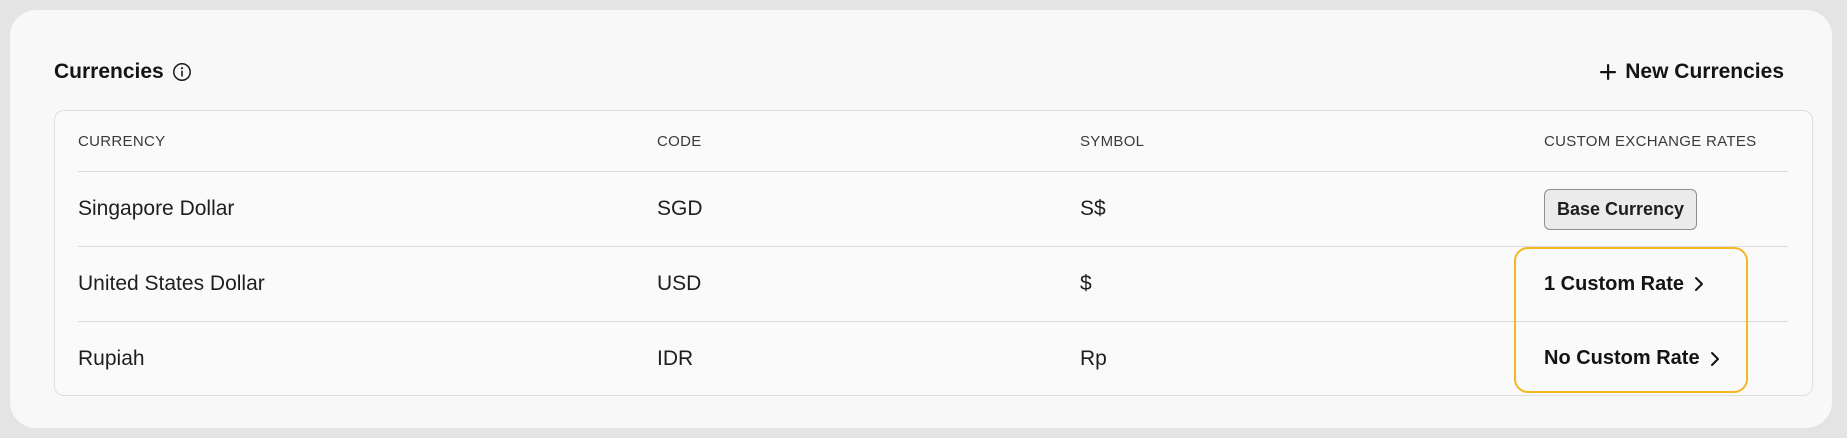 The image size is (1847, 438). Describe the element at coordinates (1086, 283) in the screenshot. I see `currency-symbol: $` at that location.